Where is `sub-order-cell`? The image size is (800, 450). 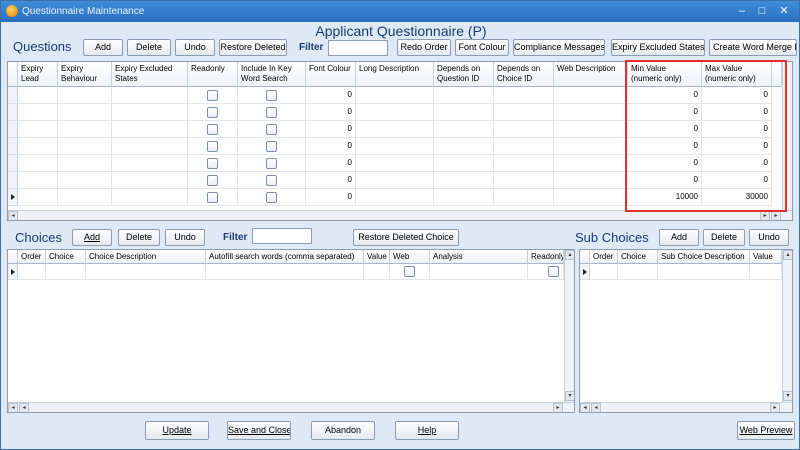
sub-order-cell is located at coordinates (604, 272).